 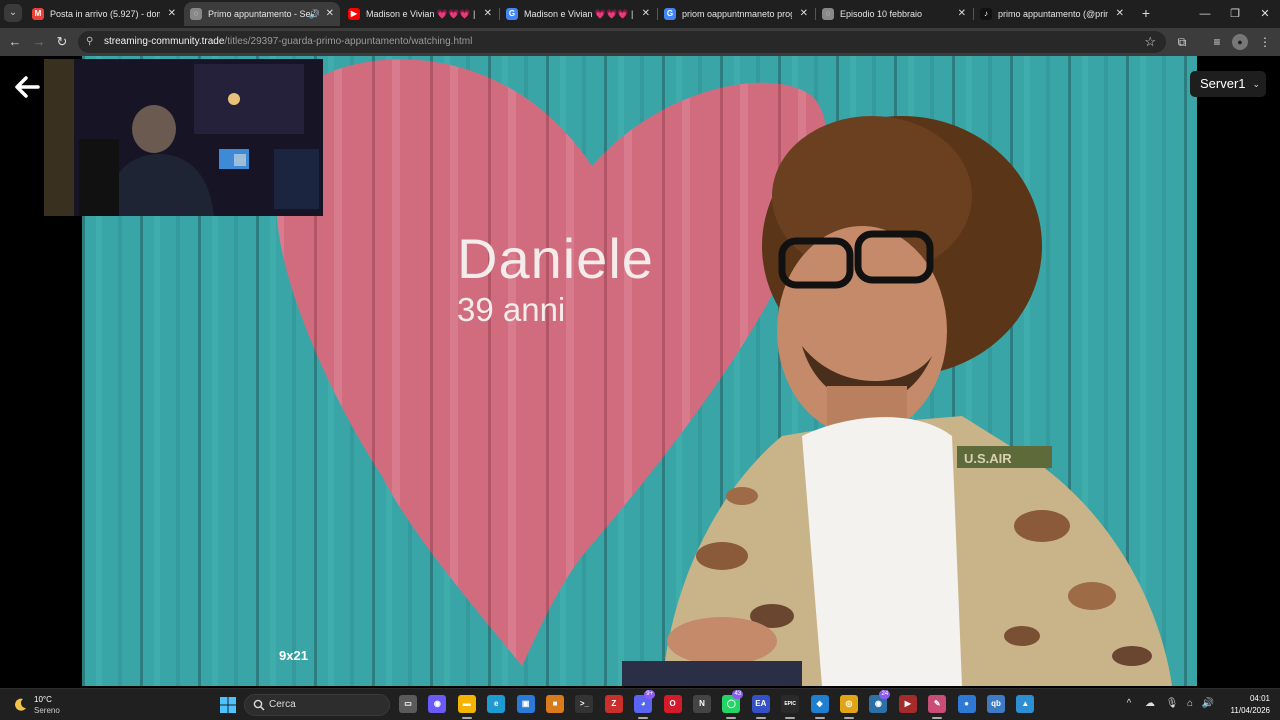 I want to click on episode-caption: 9x21, so click(x=293, y=655).